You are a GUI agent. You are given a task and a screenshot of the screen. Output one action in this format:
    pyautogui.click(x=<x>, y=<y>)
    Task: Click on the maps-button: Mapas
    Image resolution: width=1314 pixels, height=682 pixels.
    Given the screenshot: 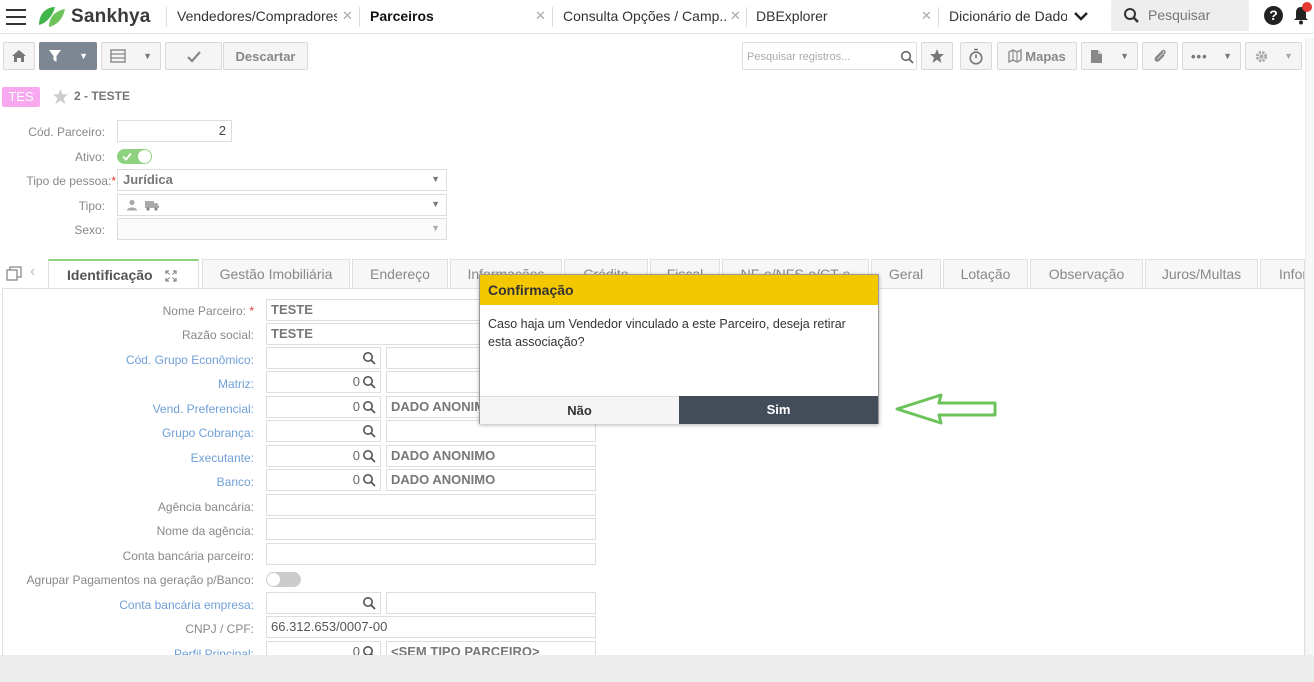 What is the action you would take?
    pyautogui.click(x=1037, y=56)
    